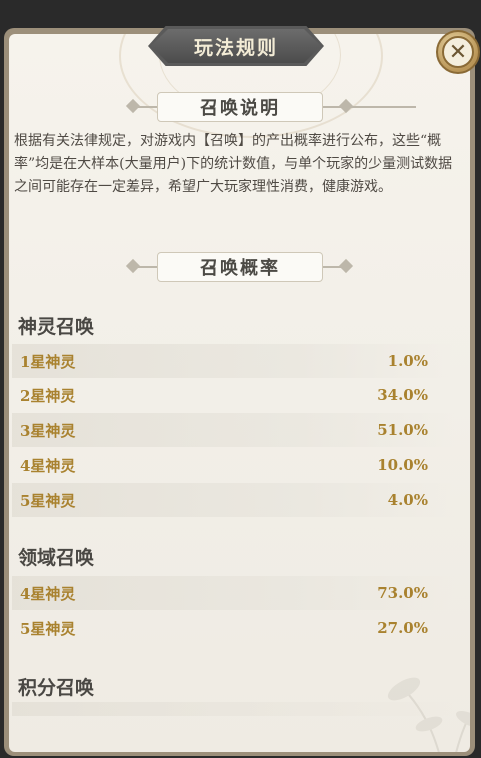 The image size is (481, 758). What do you see at coordinates (56, 688) in the screenshot?
I see `group-title-points-summon: 积分召唤` at bounding box center [56, 688].